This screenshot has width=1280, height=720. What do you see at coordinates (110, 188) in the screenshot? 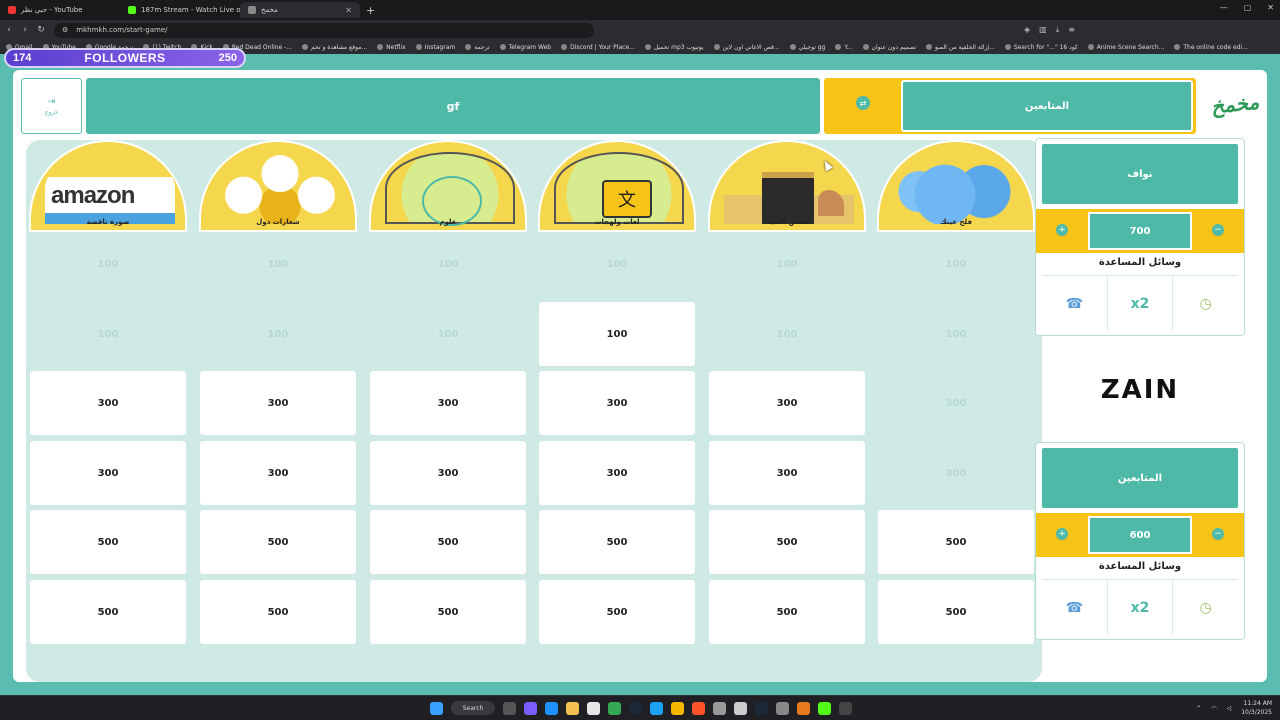
I see `amazon-logo-image: amazon` at bounding box center [110, 188].